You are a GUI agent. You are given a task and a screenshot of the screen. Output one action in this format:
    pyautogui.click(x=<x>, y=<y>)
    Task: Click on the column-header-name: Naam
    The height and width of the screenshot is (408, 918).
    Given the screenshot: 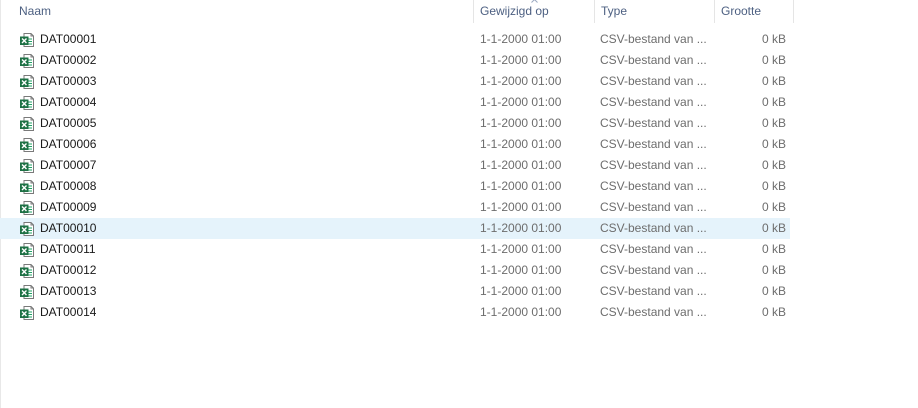 What is the action you would take?
    pyautogui.click(x=237, y=11)
    